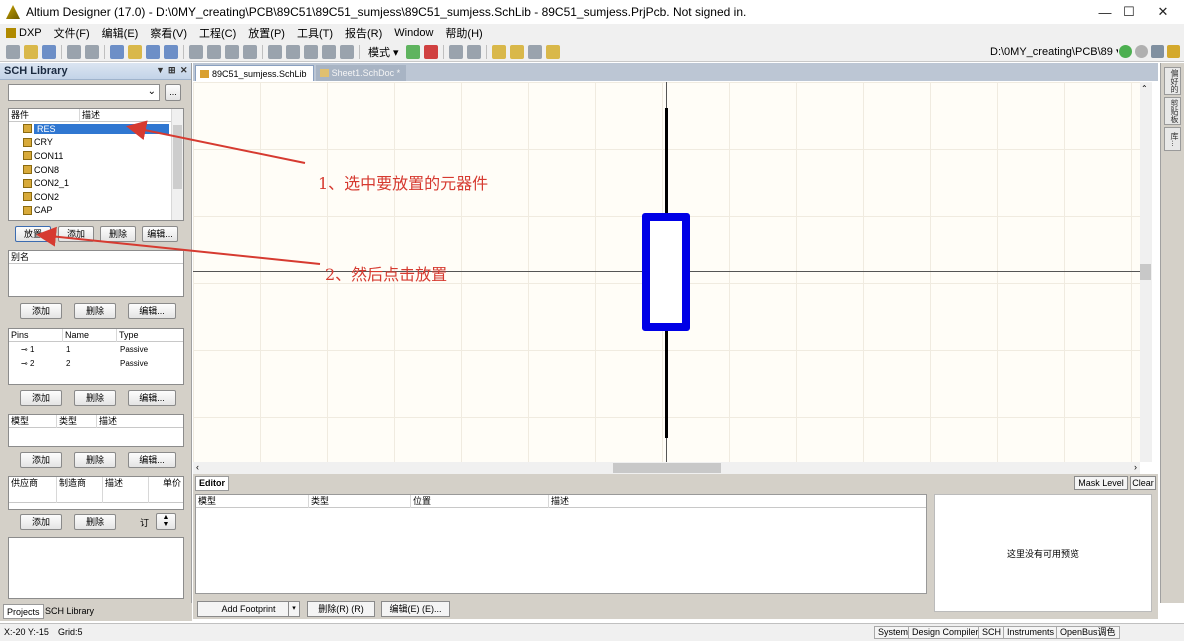 This screenshot has height=641, width=1184. Describe the element at coordinates (383, 52) in the screenshot. I see `mode-dropdown: 模式 ▾` at that location.